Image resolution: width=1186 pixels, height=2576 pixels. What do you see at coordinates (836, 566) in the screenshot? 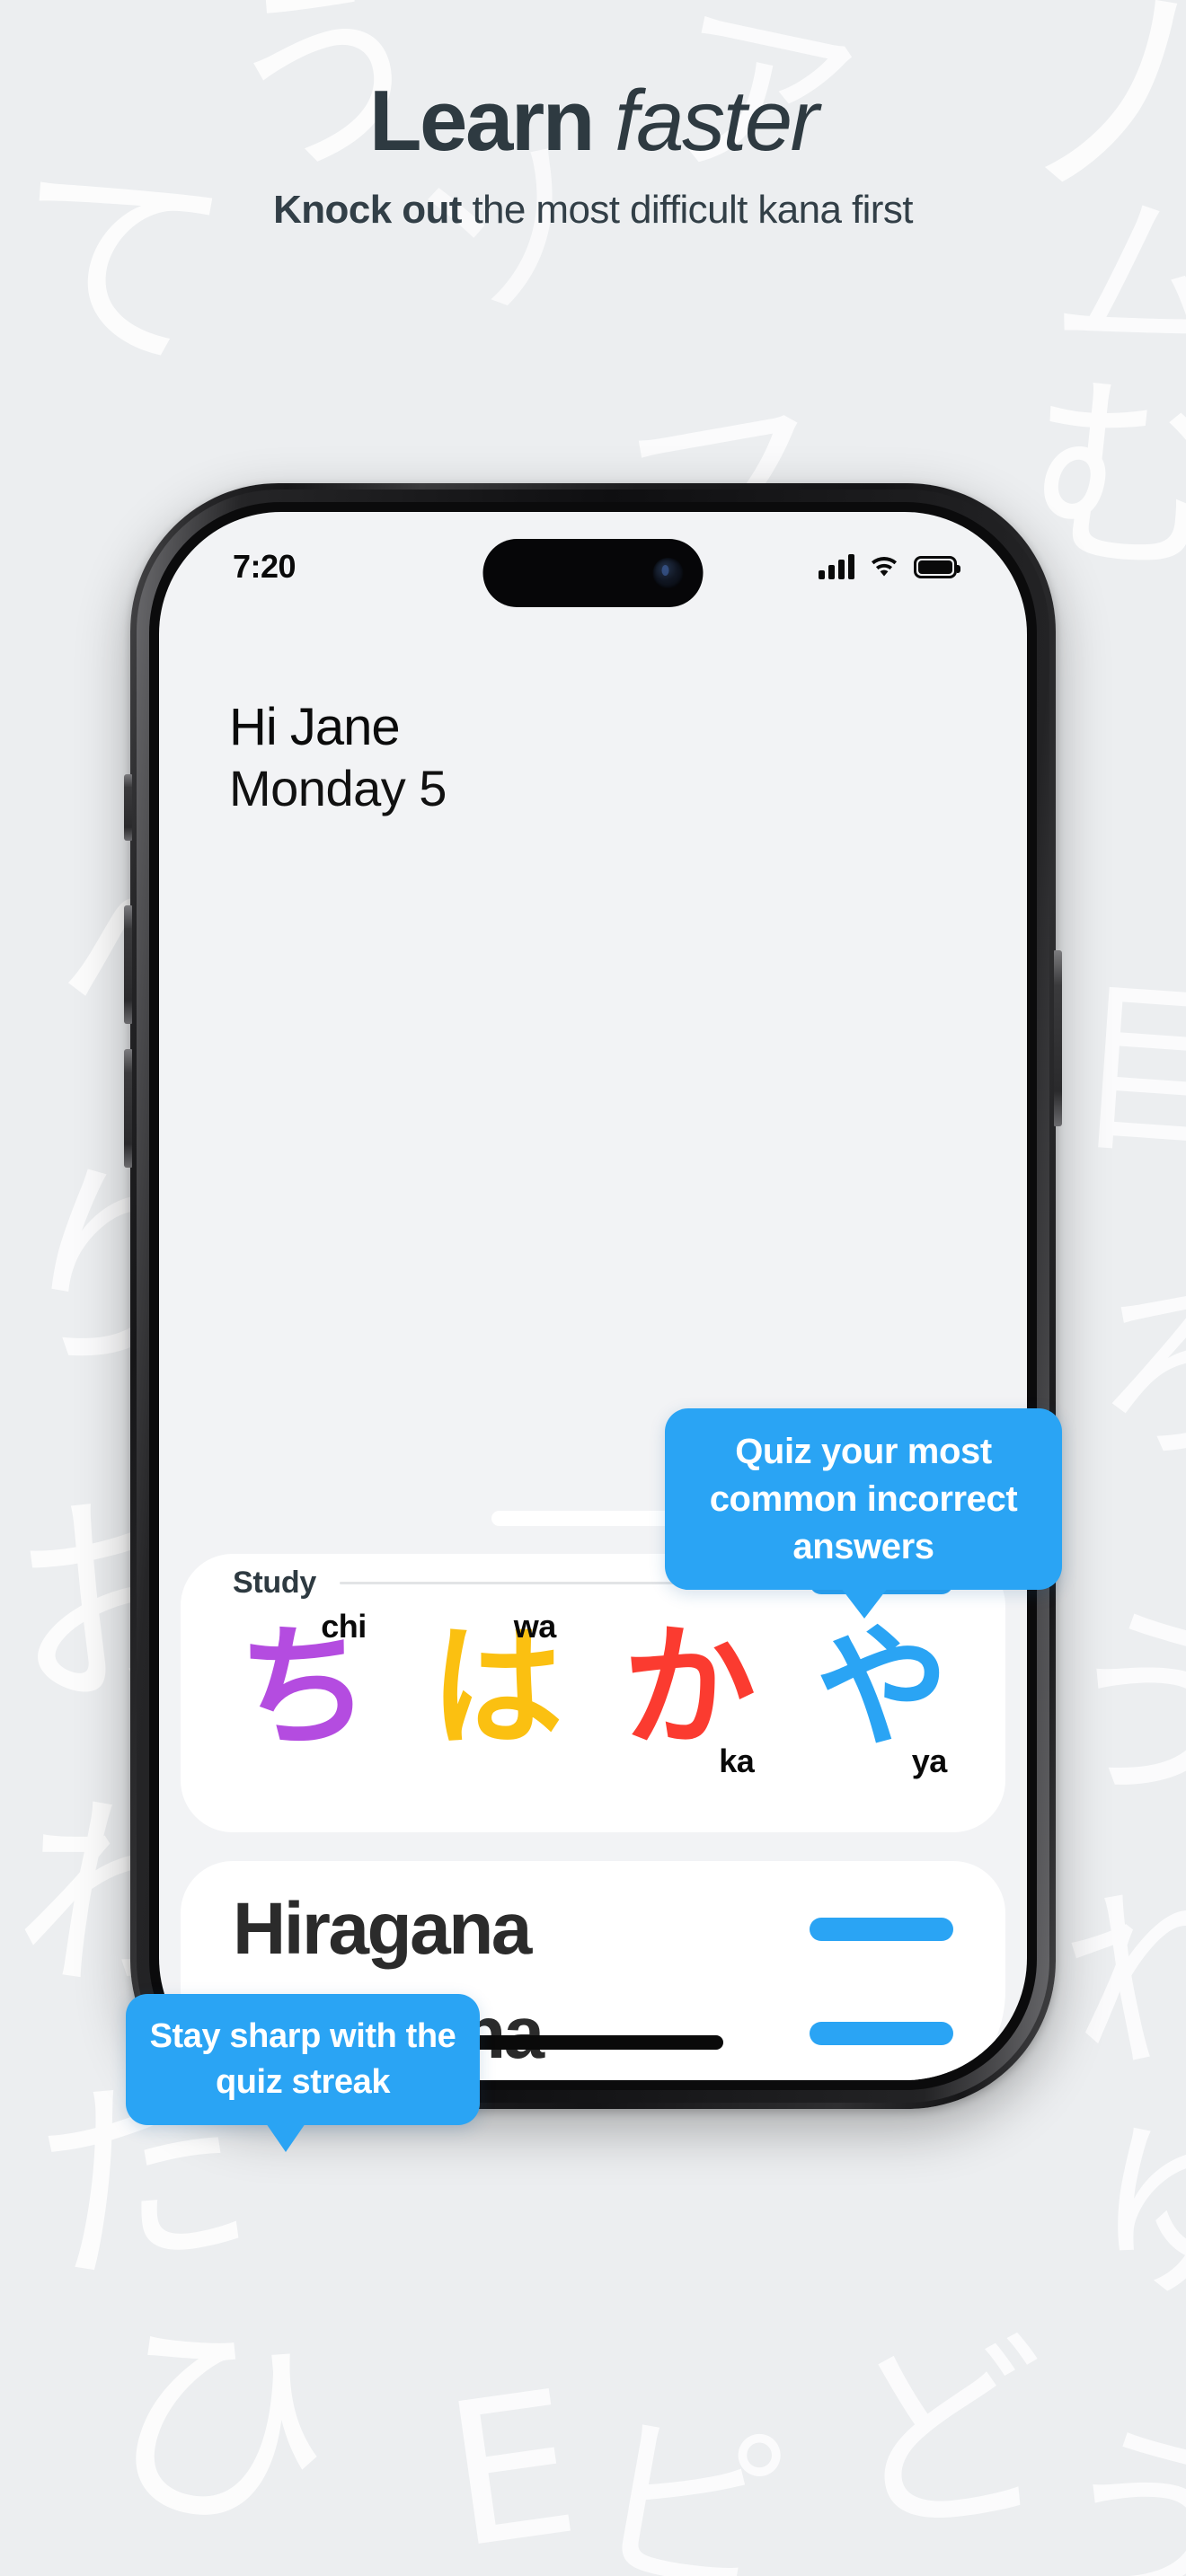
I see `cellular-signal-icon` at bounding box center [836, 566].